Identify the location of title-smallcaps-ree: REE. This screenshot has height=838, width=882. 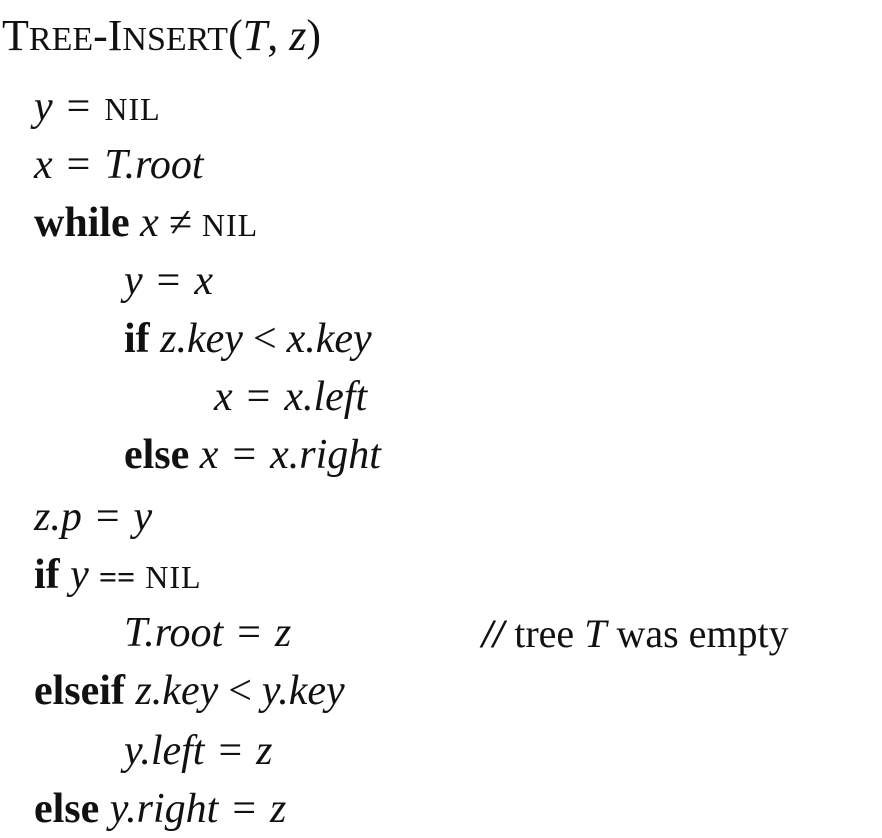
(61, 39).